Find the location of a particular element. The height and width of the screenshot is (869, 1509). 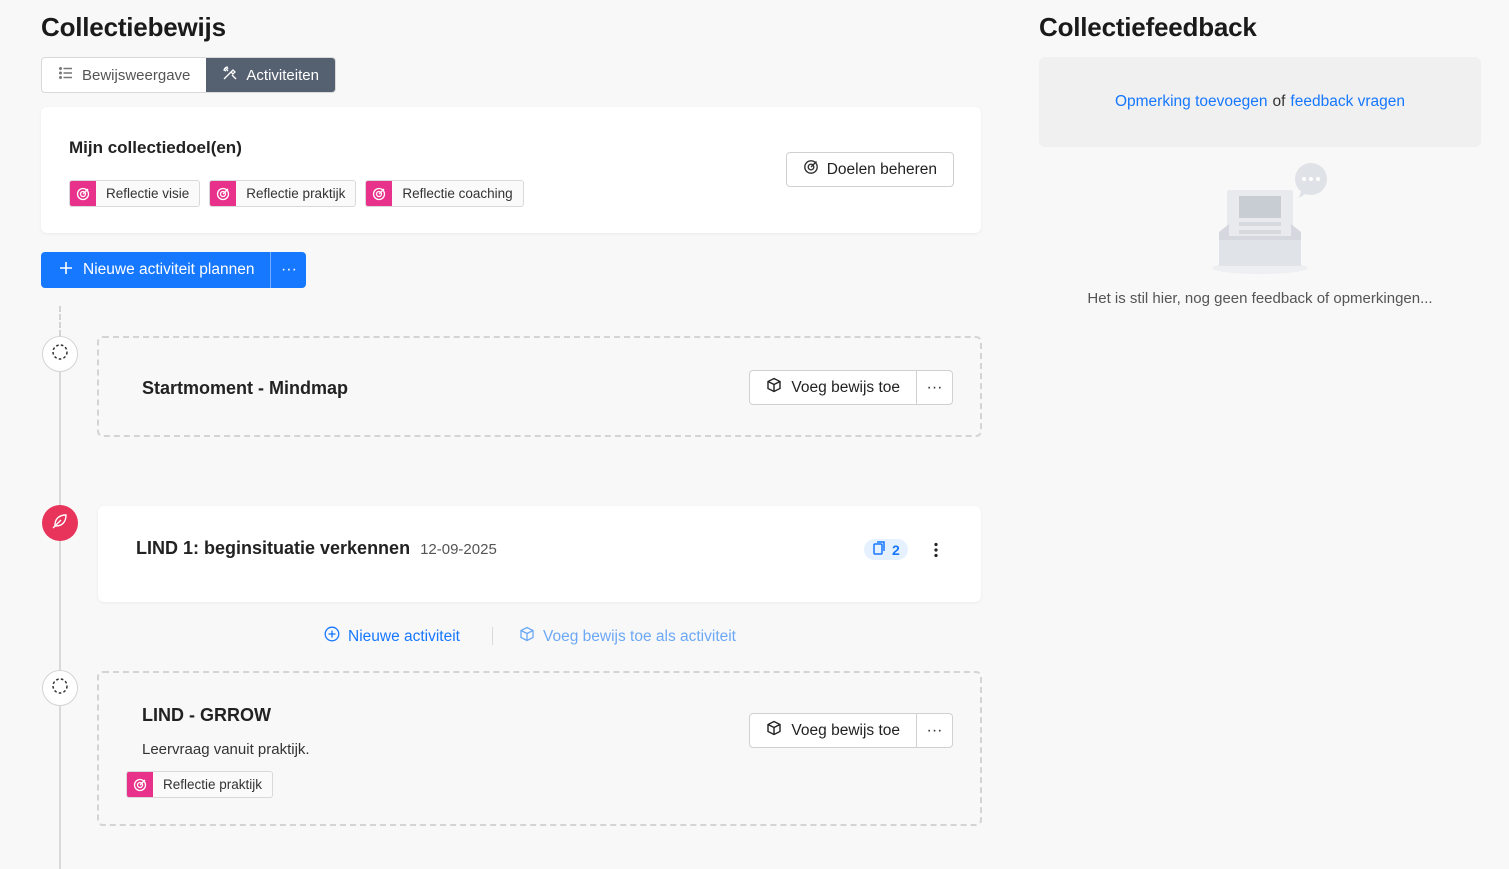

activity-title: Startmoment - Mindmap is located at coordinates (245, 388).